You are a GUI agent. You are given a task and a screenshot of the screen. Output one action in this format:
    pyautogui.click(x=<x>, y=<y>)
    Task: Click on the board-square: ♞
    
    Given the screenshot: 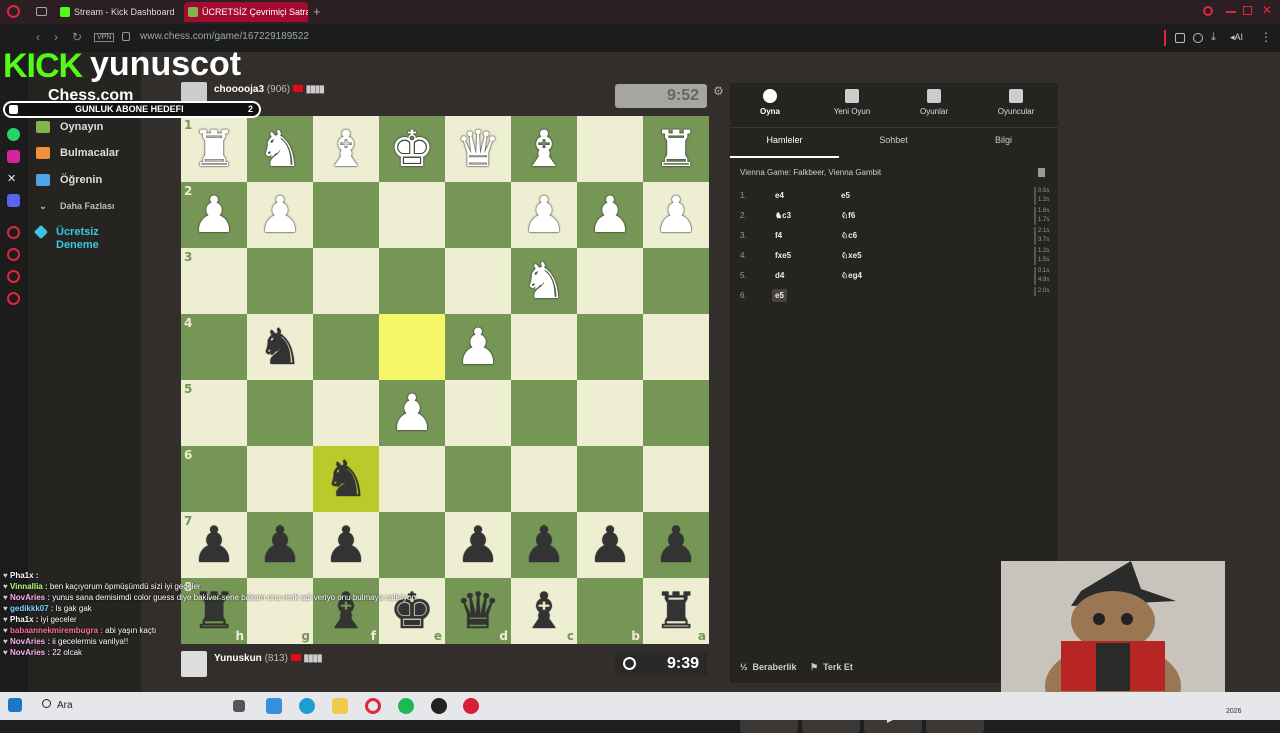 What is the action you would take?
    pyautogui.click(x=346, y=479)
    